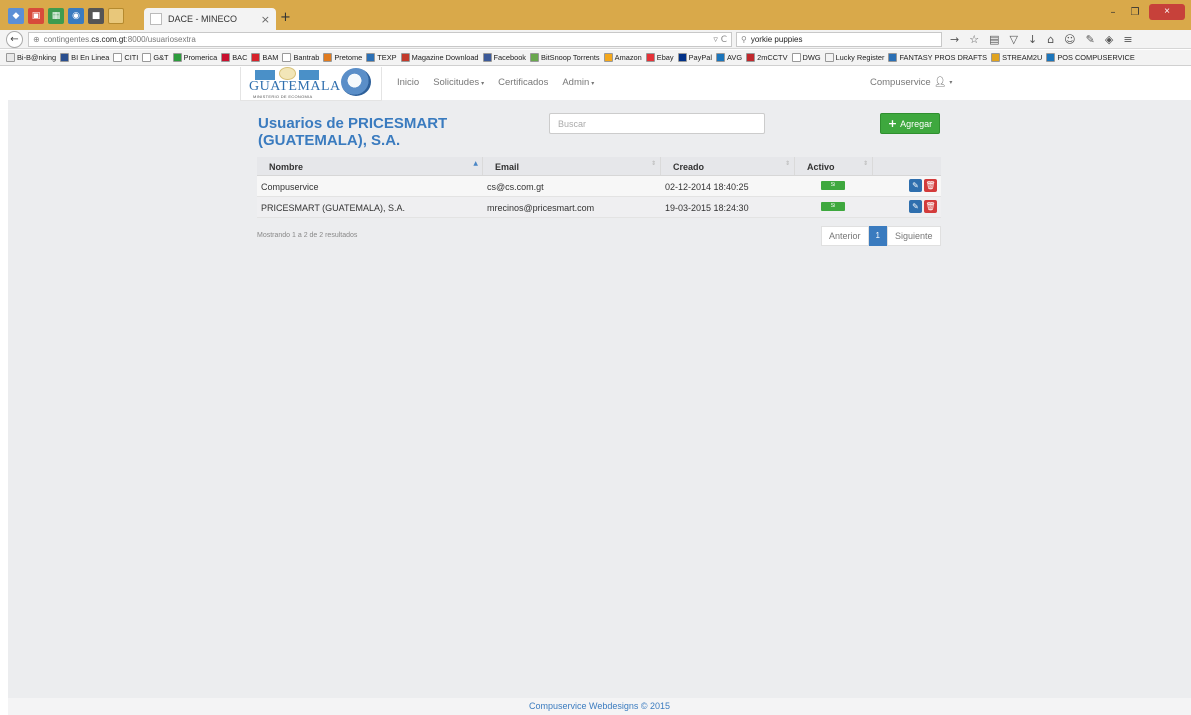  Describe the element at coordinates (504, 57) in the screenshot. I see `bookmark-item: Facebook` at that location.